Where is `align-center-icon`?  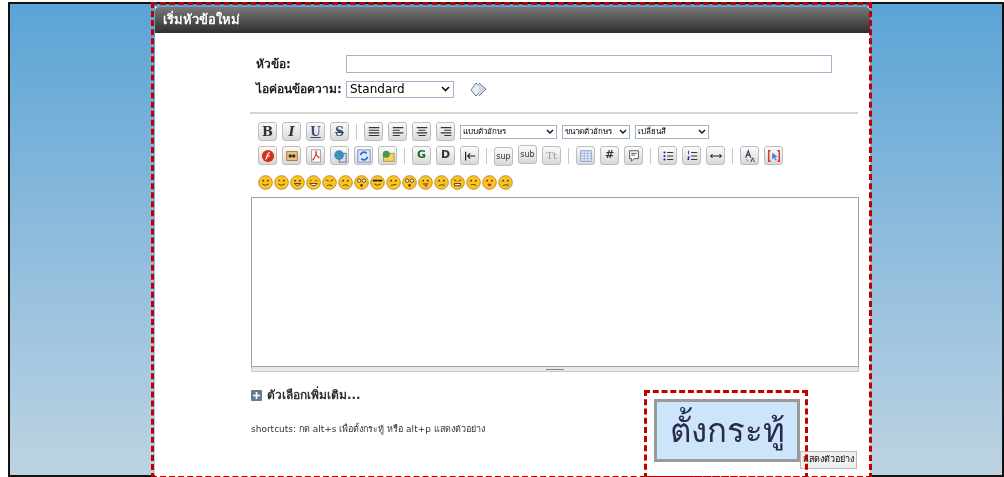 align-center-icon is located at coordinates (421, 131).